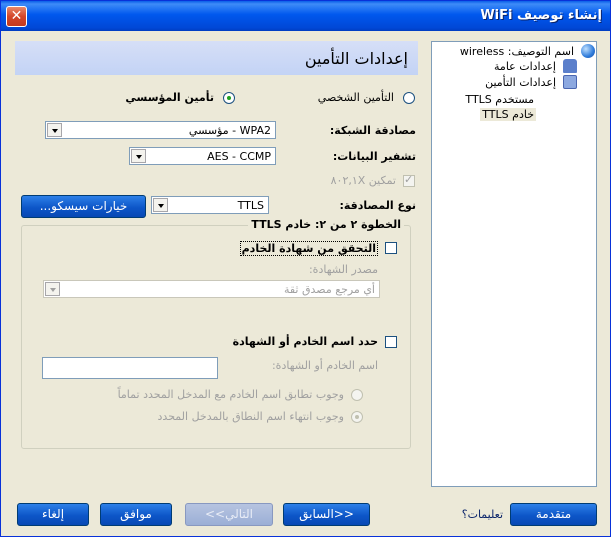 Image resolution: width=611 pixels, height=537 pixels. What do you see at coordinates (570, 66) in the screenshot?
I see `people-icon` at bounding box center [570, 66].